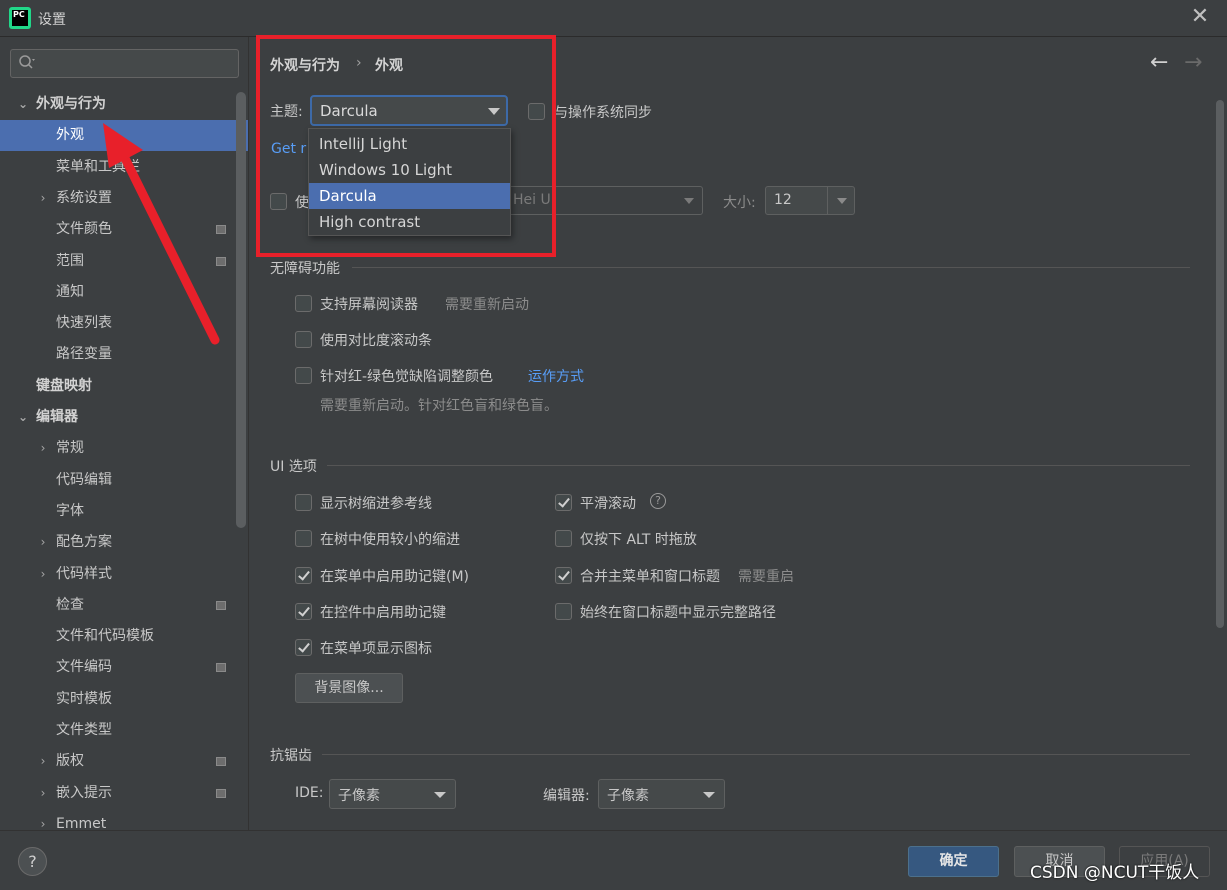 This screenshot has height=890, width=1227. Describe the element at coordinates (70, 260) in the screenshot. I see `sidebar-item-label: 范围` at that location.